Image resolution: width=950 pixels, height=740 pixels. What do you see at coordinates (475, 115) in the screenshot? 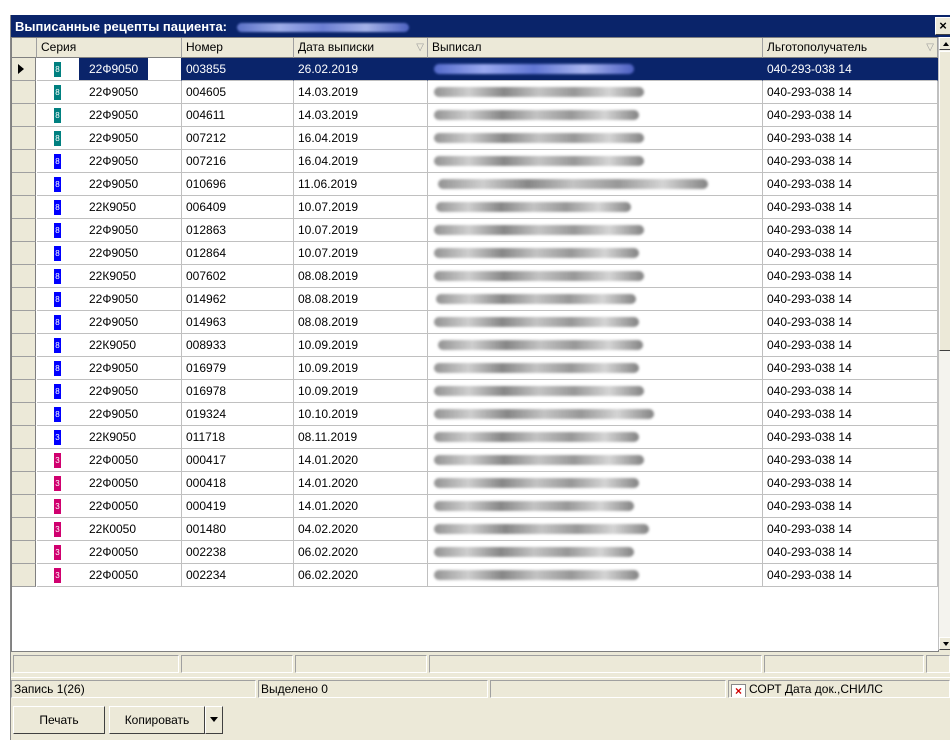
I see `table-row: 8 22Ф9050 004611 14.03.2019 040-293-038 14` at bounding box center [475, 115].